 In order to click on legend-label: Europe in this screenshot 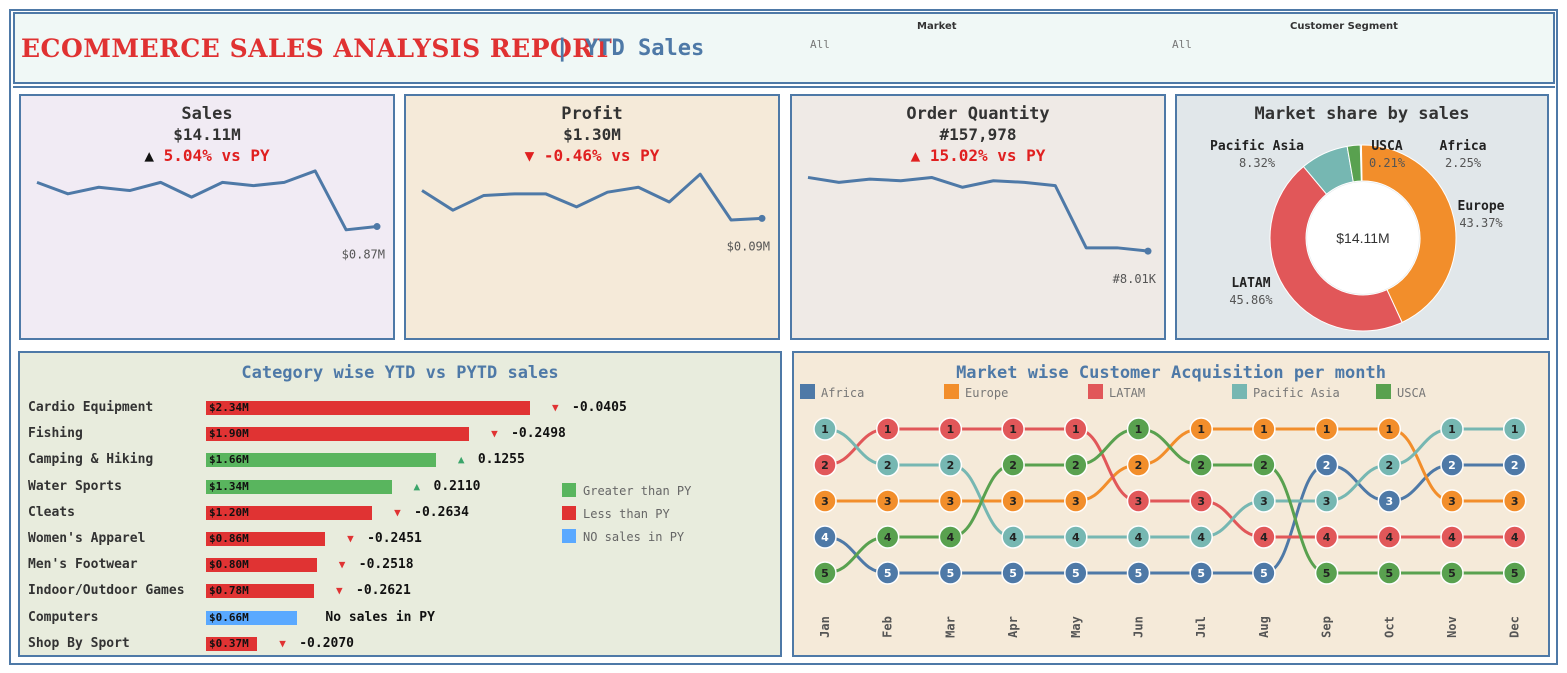, I will do `click(986, 393)`.